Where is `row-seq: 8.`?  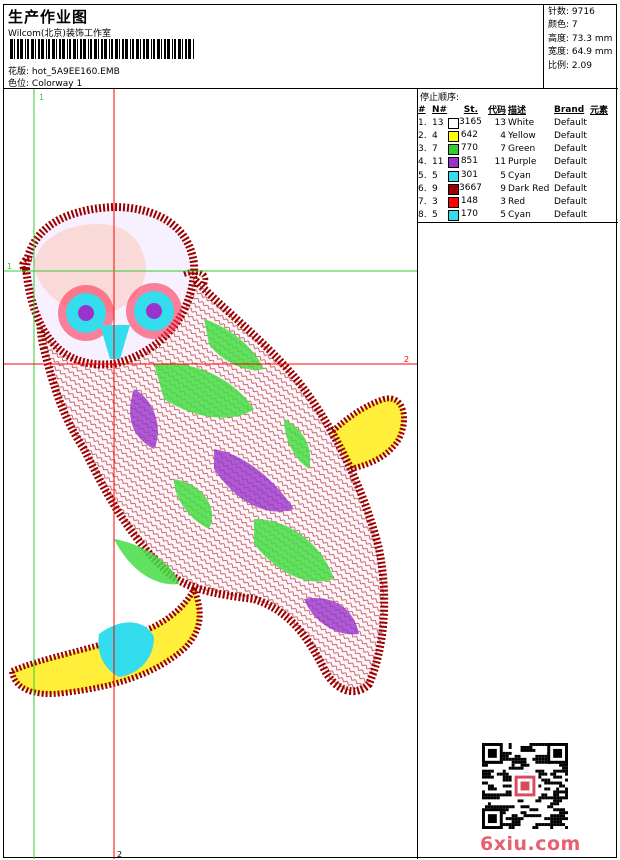
row-seq: 8. is located at coordinates (422, 215).